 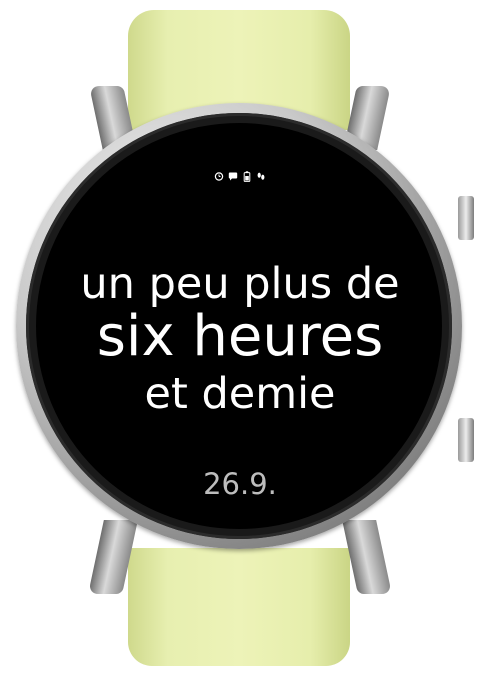 What do you see at coordinates (466, 440) in the screenshot?
I see `crown-button-bottom` at bounding box center [466, 440].